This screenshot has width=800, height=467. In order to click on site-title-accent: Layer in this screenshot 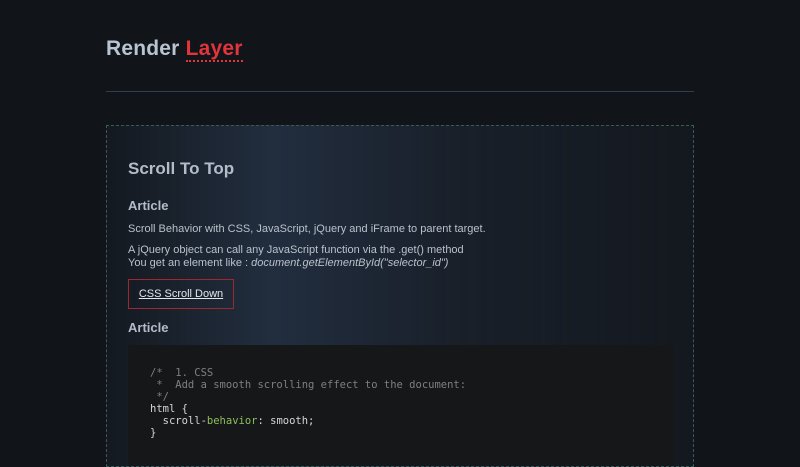, I will do `click(214, 49)`.